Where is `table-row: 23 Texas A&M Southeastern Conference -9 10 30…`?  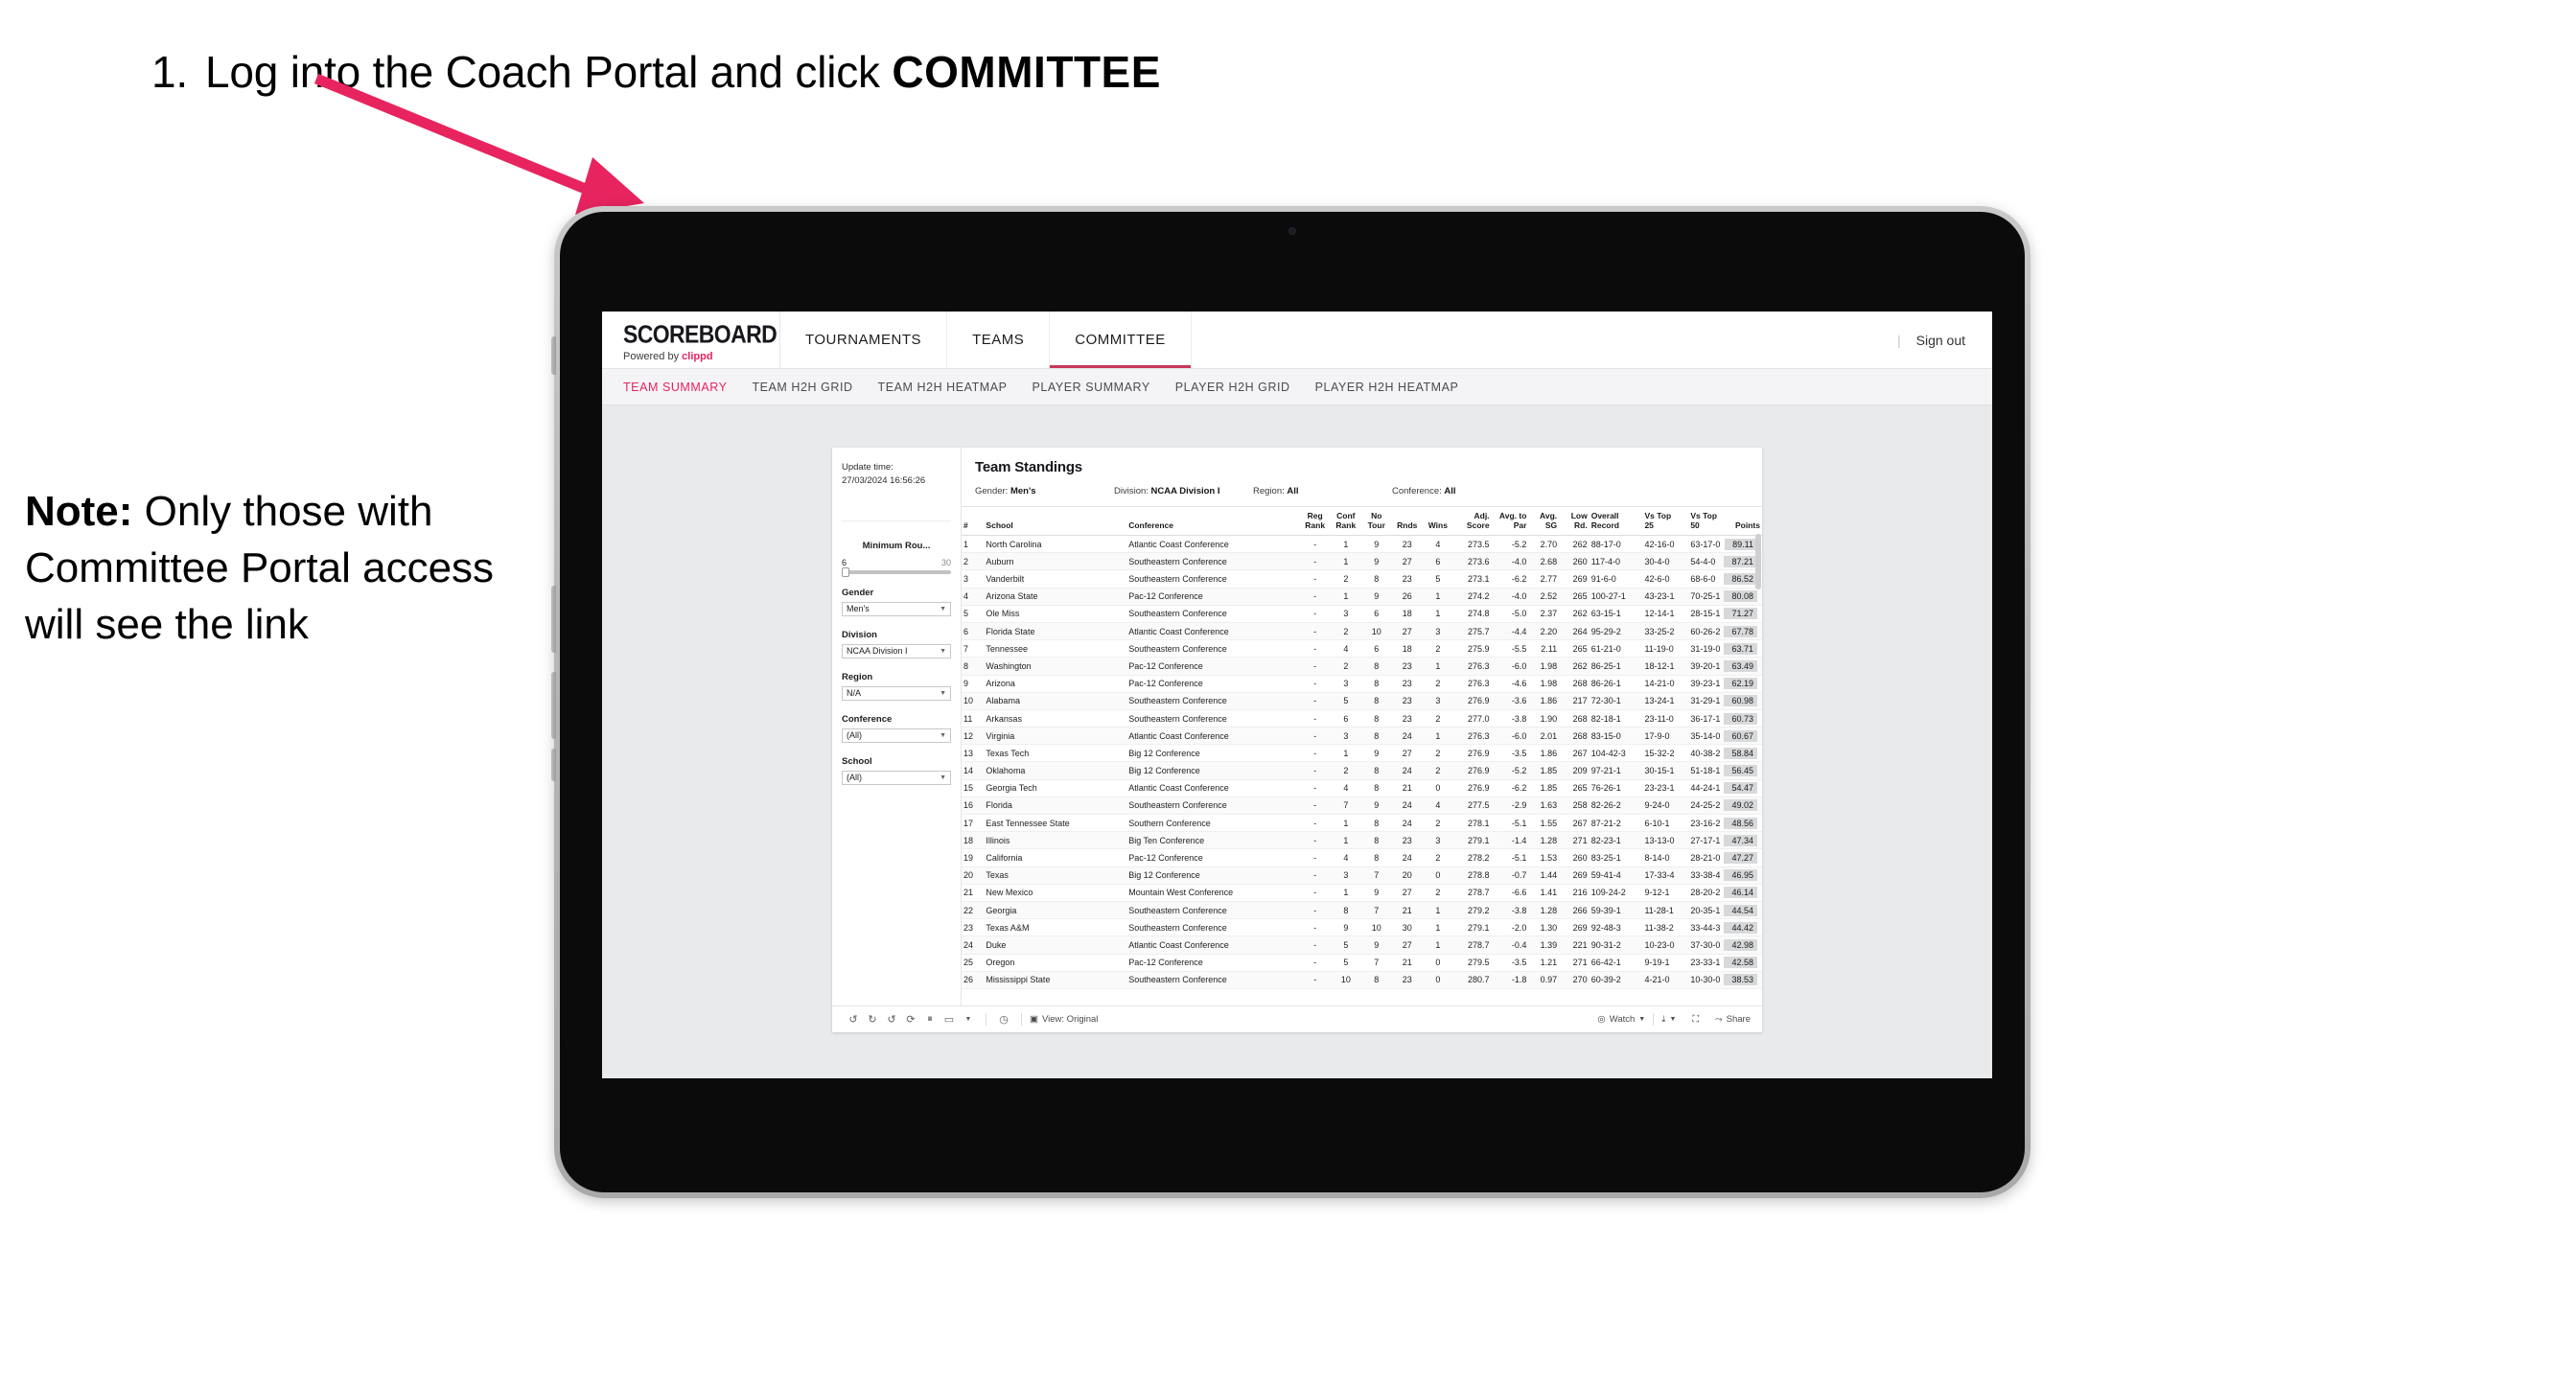 table-row: 23 Texas A&M Southeastern Conference -9 10 30… is located at coordinates (1362, 928).